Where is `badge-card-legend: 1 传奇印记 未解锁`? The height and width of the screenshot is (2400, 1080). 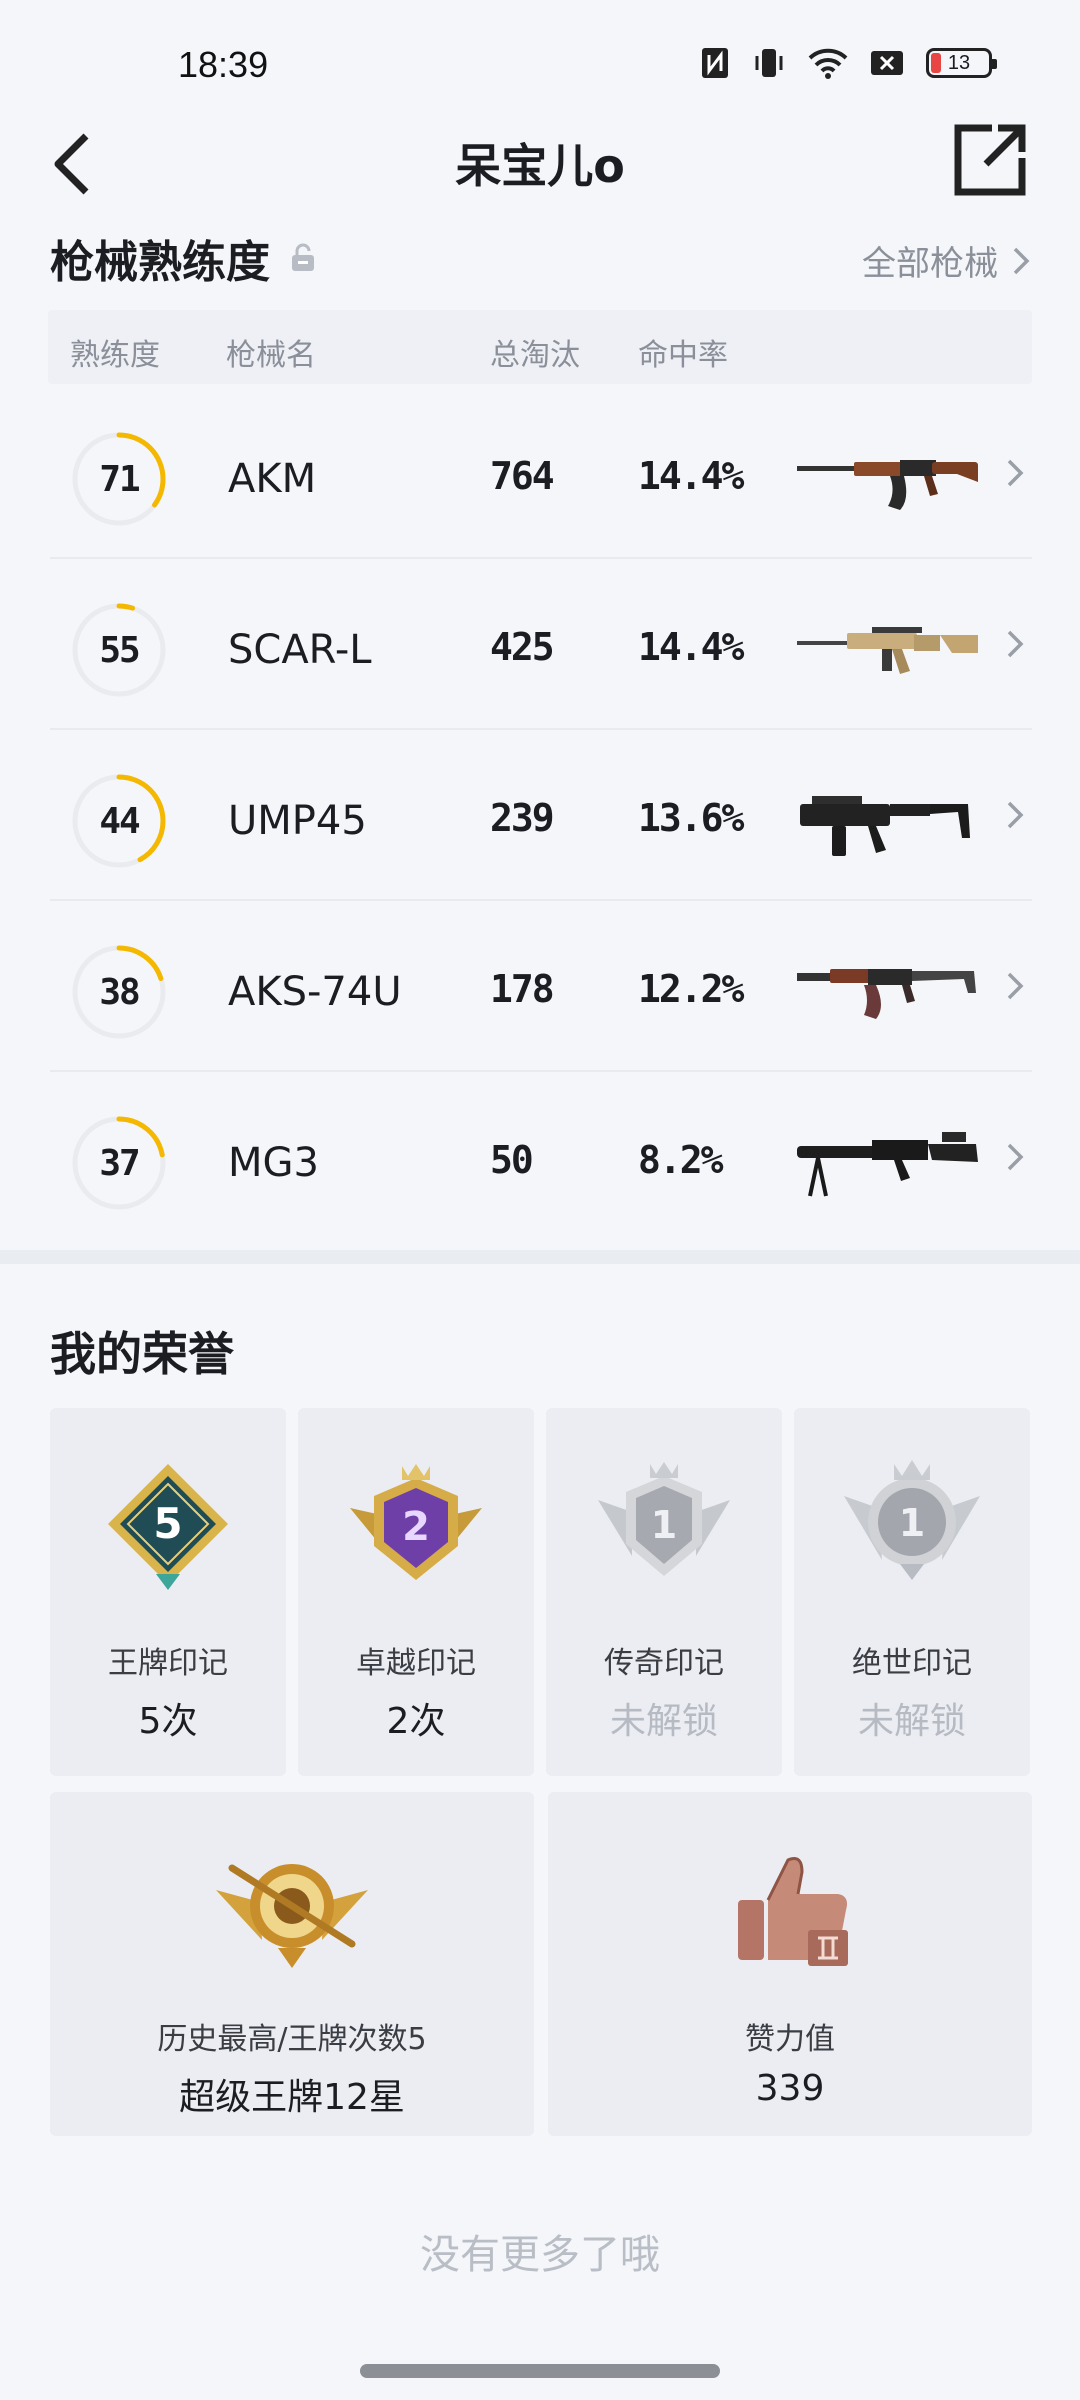 badge-card-legend: 1 传奇印记 未解锁 is located at coordinates (664, 1592).